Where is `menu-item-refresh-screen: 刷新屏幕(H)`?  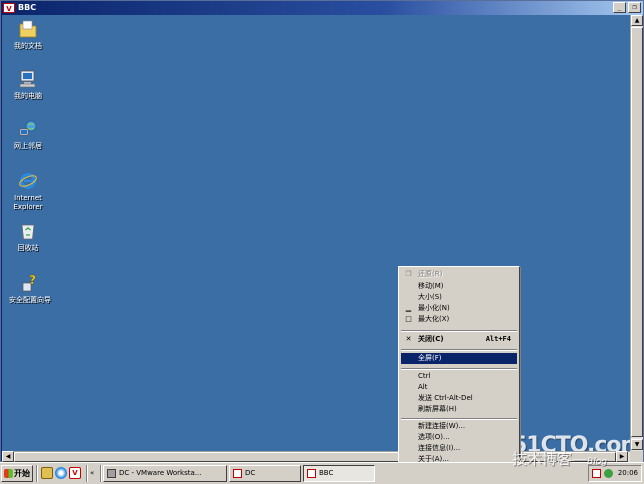 menu-item-refresh-screen: 刷新屏幕(H) is located at coordinates (459, 409).